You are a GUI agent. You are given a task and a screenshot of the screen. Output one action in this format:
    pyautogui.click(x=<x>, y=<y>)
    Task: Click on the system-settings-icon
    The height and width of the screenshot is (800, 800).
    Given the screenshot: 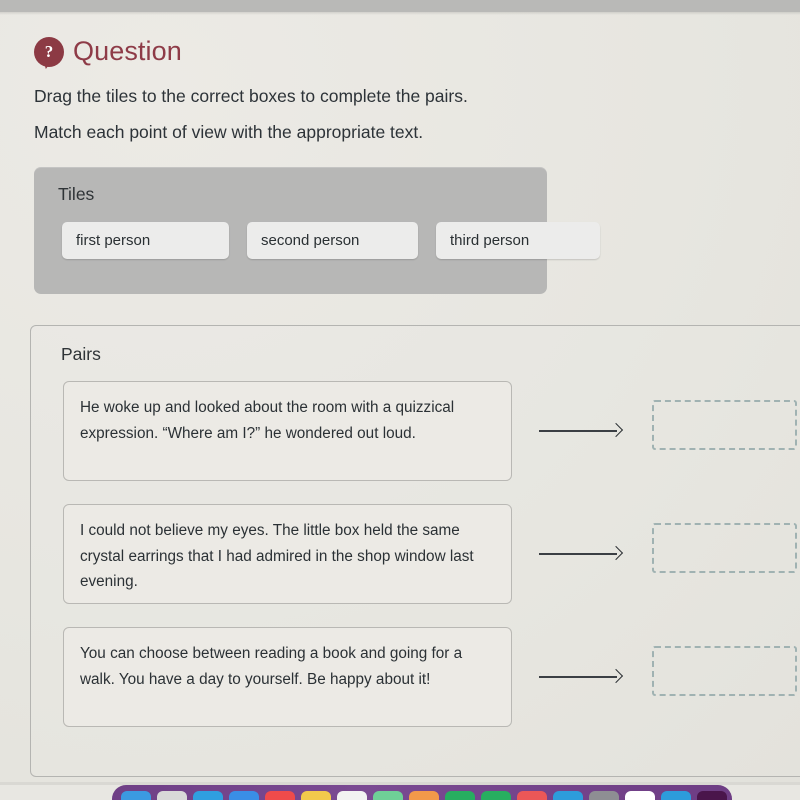 What is the action you would take?
    pyautogui.click(x=604, y=795)
    